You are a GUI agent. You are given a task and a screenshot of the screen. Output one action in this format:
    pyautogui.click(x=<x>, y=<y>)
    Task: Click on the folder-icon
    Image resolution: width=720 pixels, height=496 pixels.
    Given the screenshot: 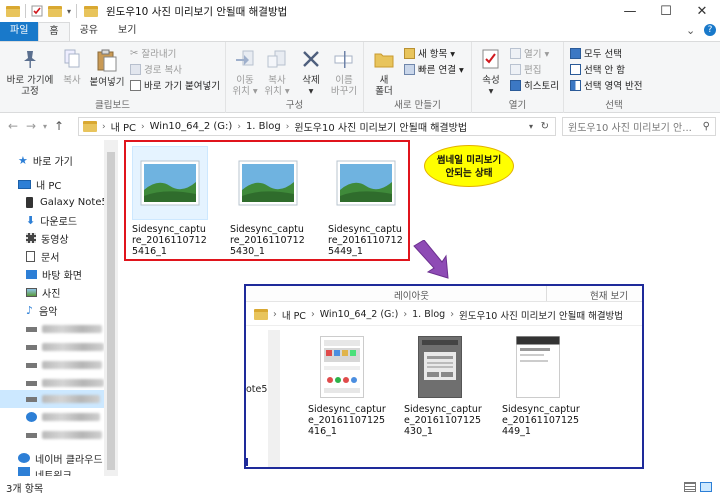 What is the action you would take?
    pyautogui.click(x=261, y=314)
    